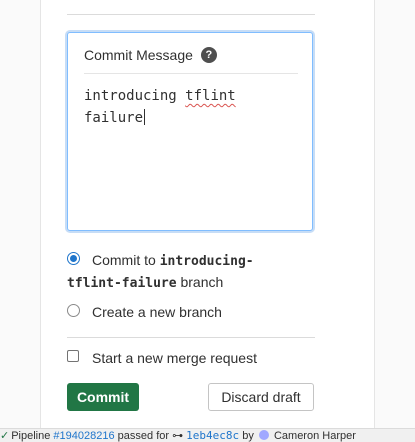 Image resolution: width=415 pixels, height=442 pixels. What do you see at coordinates (83, 436) in the screenshot?
I see `pipeline-link: #194028216` at bounding box center [83, 436].